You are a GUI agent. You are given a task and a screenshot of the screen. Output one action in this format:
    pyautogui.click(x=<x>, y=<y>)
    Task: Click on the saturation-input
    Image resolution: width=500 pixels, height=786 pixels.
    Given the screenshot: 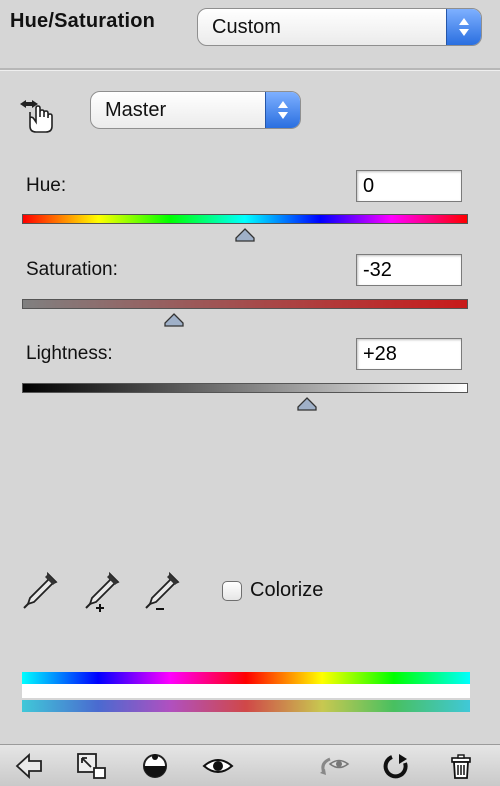 What is the action you would take?
    pyautogui.click(x=409, y=270)
    